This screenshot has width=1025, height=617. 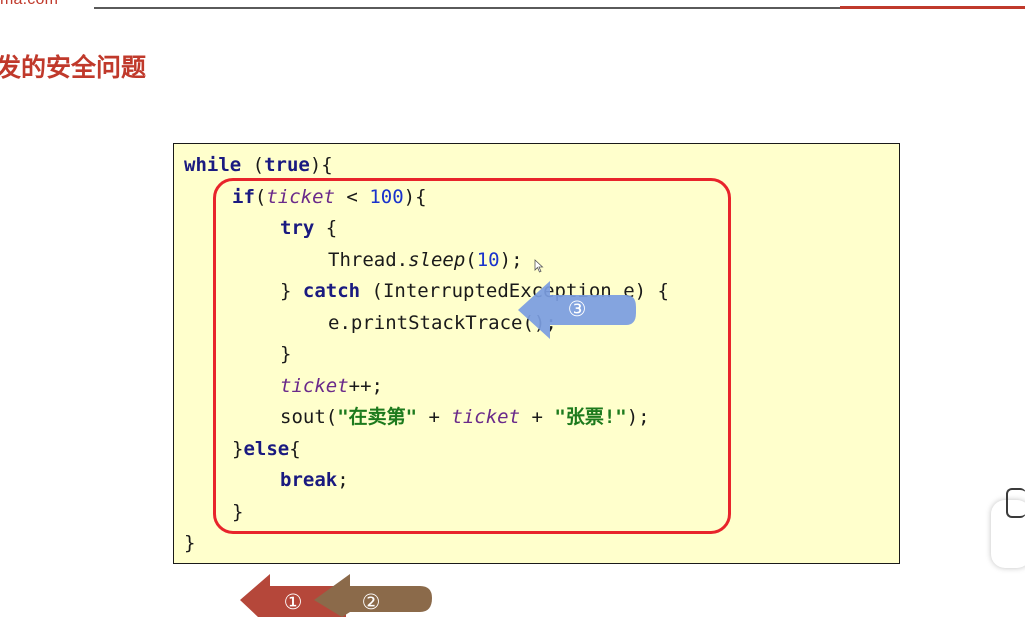 I want to click on code-token: (, so click(x=253, y=165).